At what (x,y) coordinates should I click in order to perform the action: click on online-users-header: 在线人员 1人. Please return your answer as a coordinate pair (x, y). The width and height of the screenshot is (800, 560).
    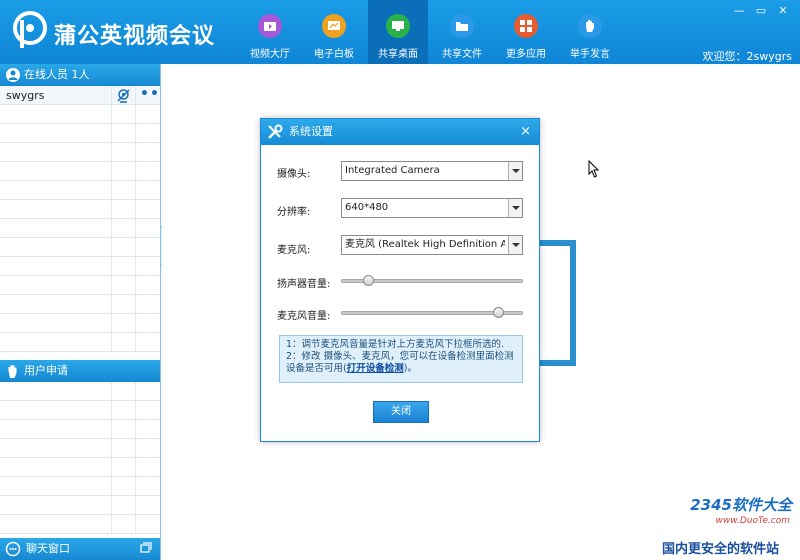
    Looking at the image, I should click on (80, 75).